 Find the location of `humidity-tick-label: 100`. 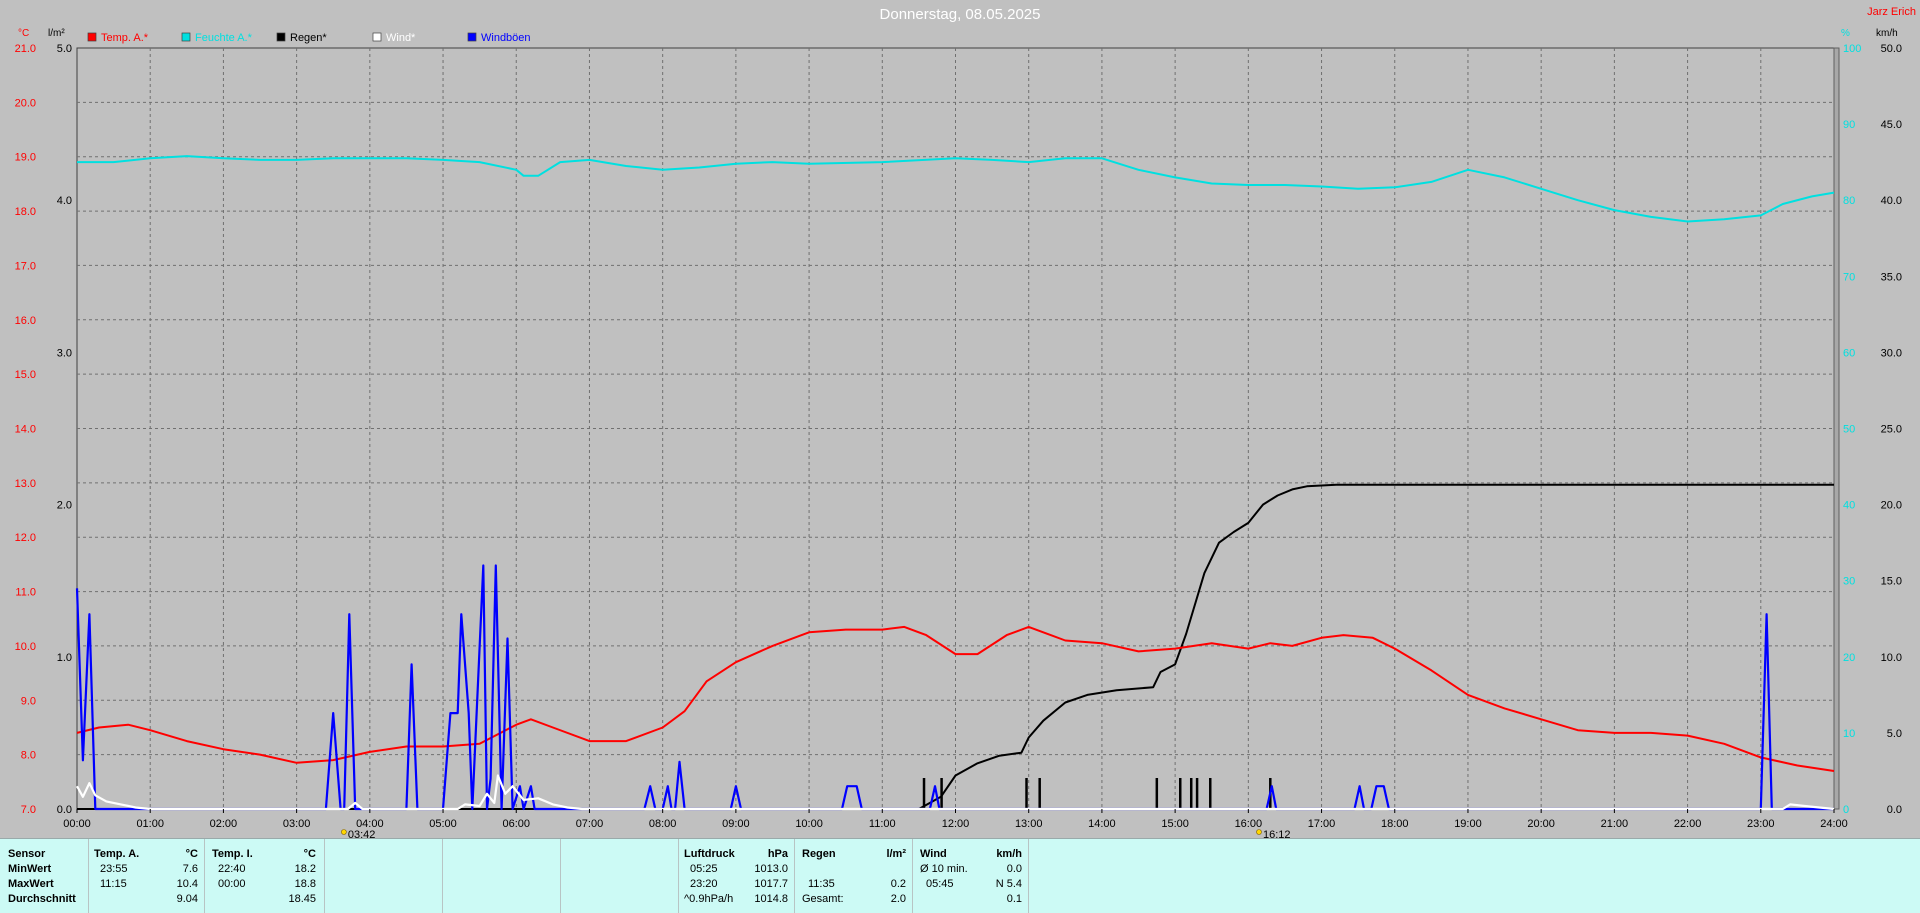

humidity-tick-label: 100 is located at coordinates (1852, 49).